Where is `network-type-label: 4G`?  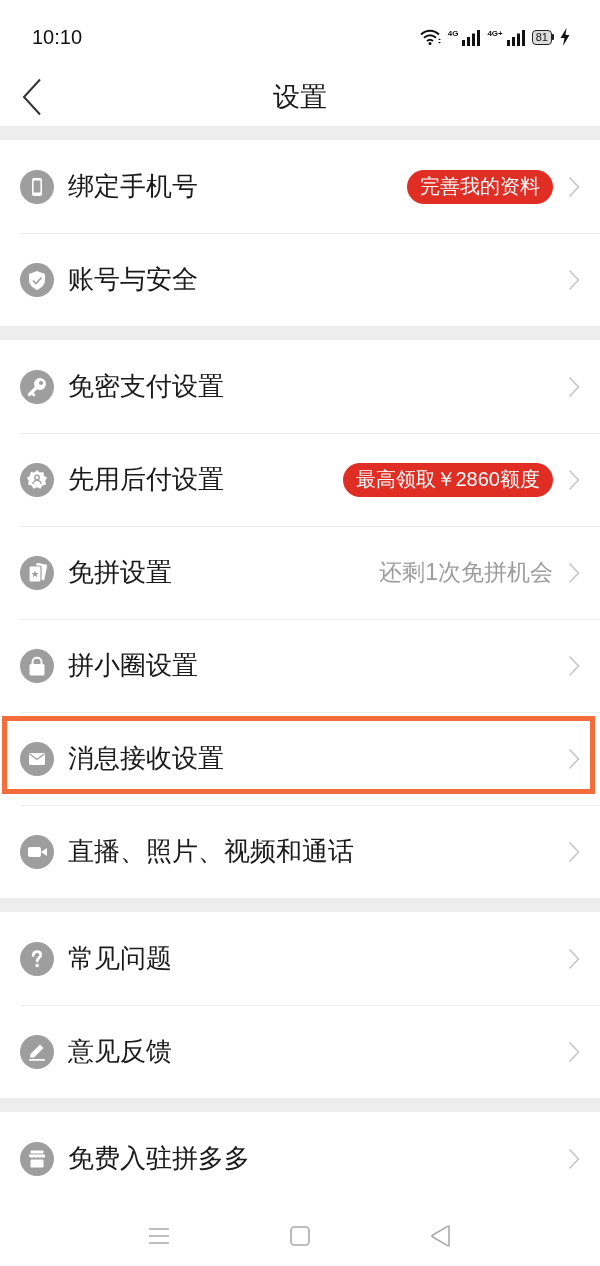 network-type-label: 4G is located at coordinates (453, 33).